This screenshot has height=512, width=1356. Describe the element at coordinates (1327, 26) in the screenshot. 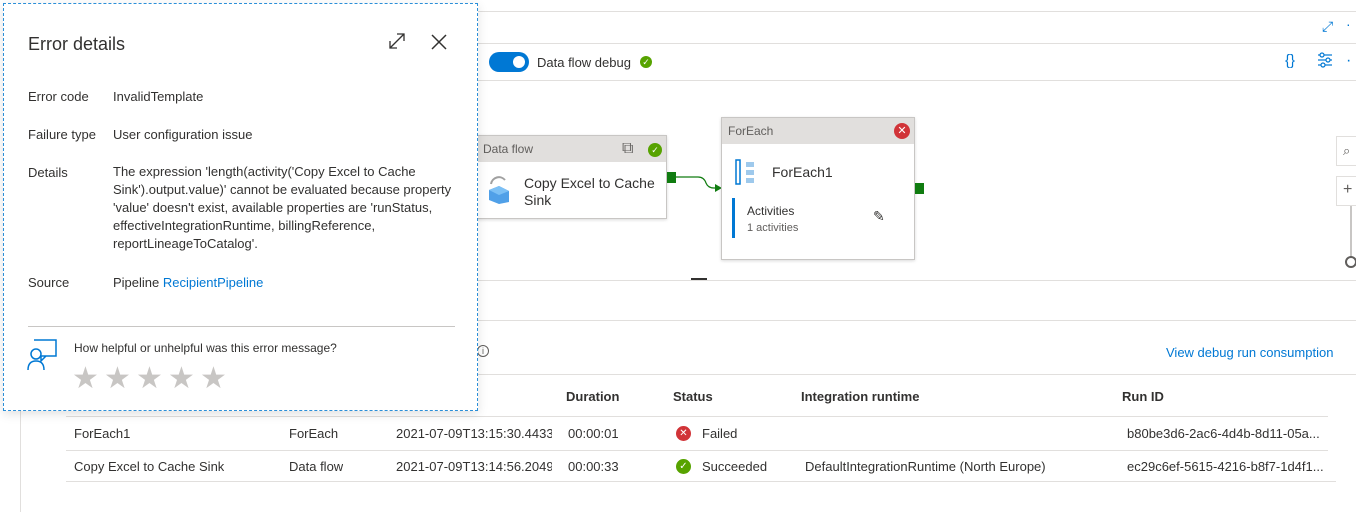

I see `expand-icon: ⤢` at that location.